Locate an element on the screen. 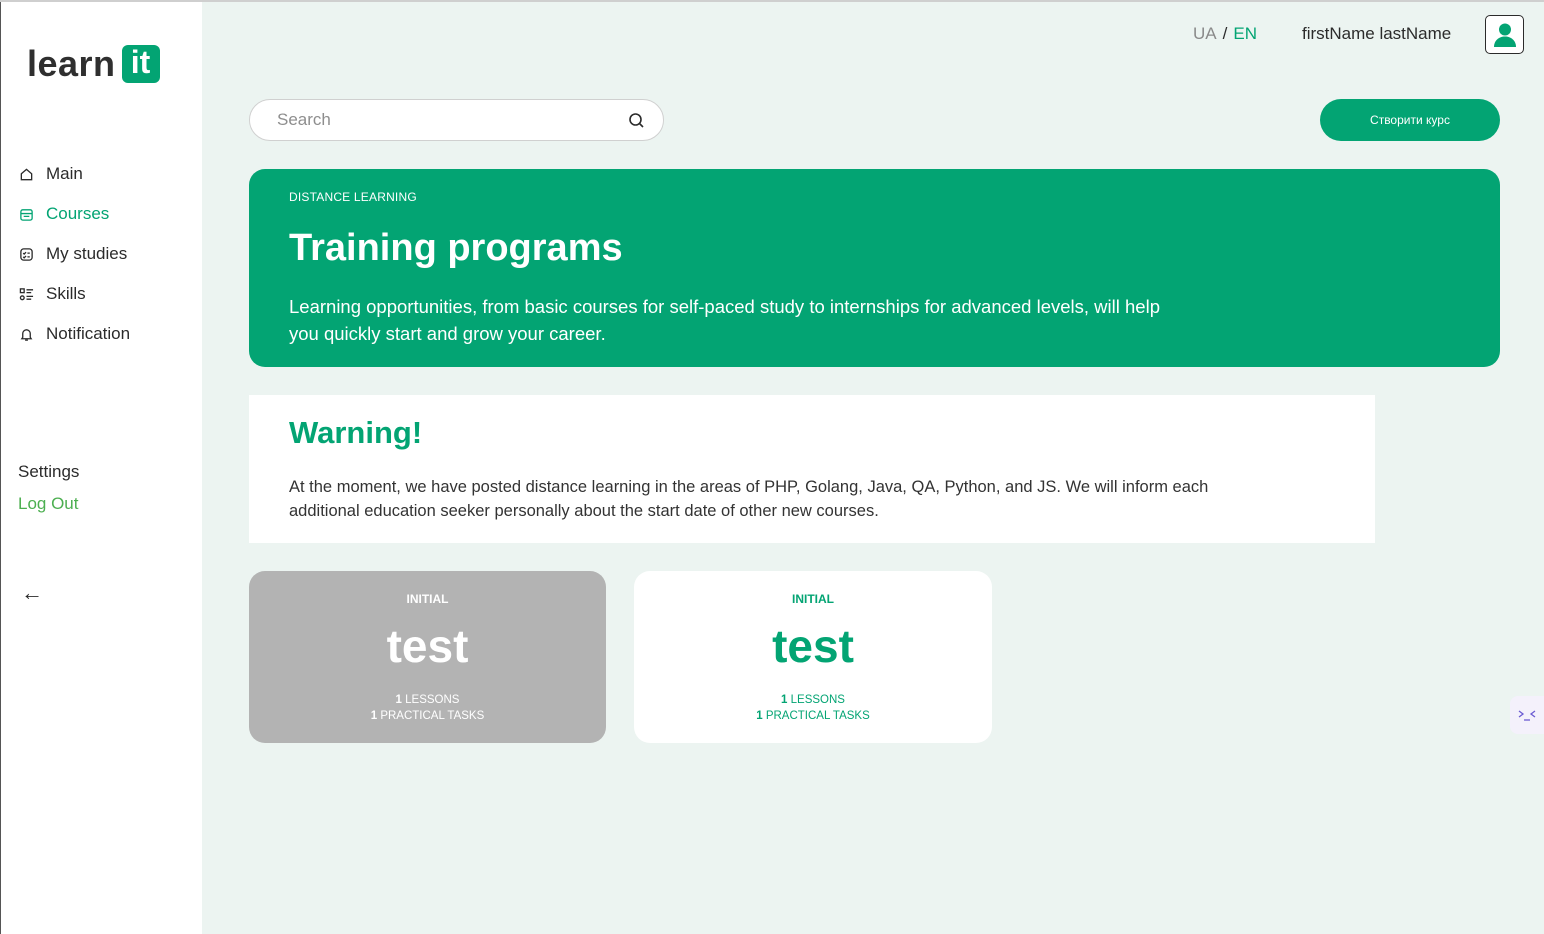 Image resolution: width=1544 pixels, height=934 pixels. home-icon is located at coordinates (26, 174).